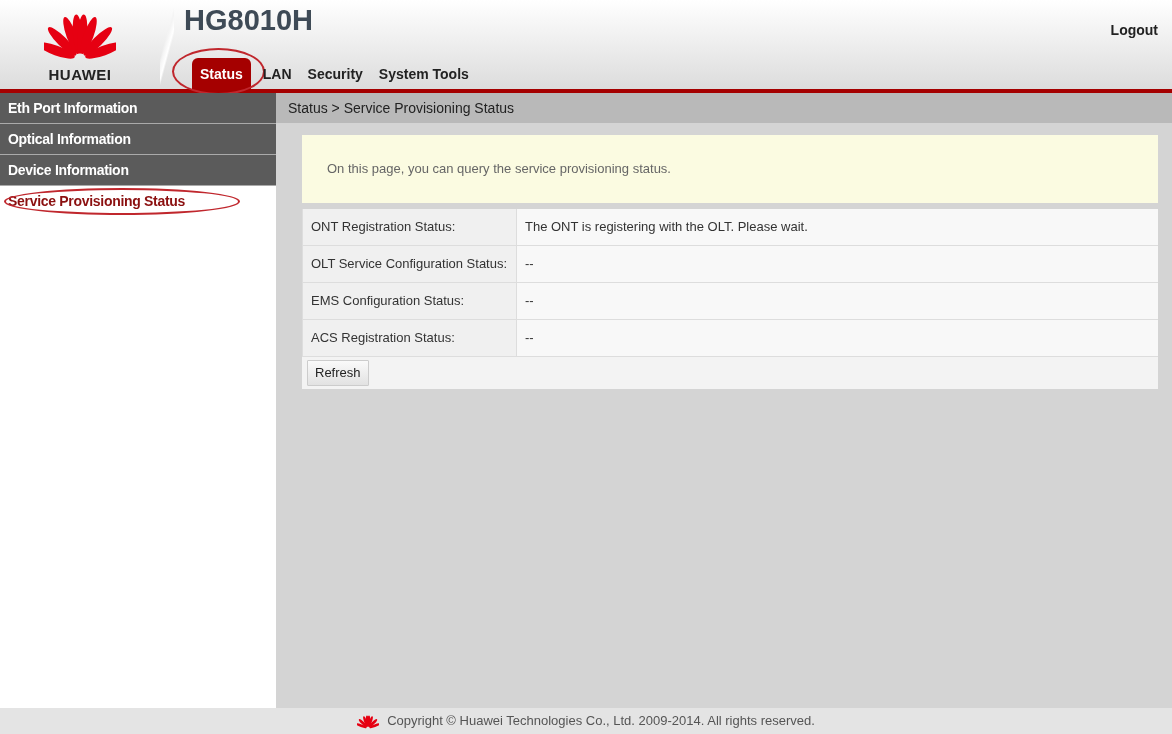  What do you see at coordinates (338, 373) in the screenshot?
I see `refresh-button: Refresh` at bounding box center [338, 373].